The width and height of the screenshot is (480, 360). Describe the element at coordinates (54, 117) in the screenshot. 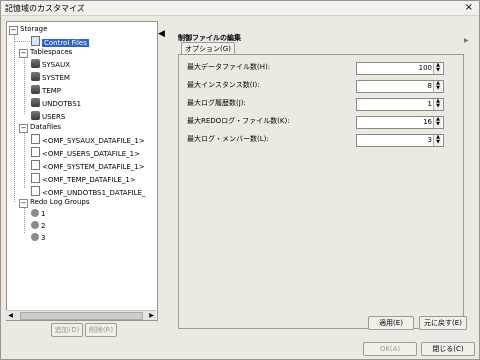

I see `tree-node-label: USERS` at that location.